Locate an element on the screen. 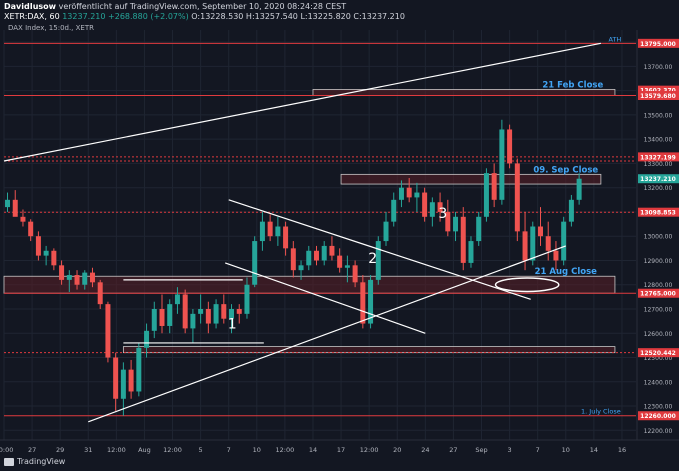 Image resolution: width=679 pixels, height=471 pixels. tradingview-logo: TradingView is located at coordinates (34, 461).